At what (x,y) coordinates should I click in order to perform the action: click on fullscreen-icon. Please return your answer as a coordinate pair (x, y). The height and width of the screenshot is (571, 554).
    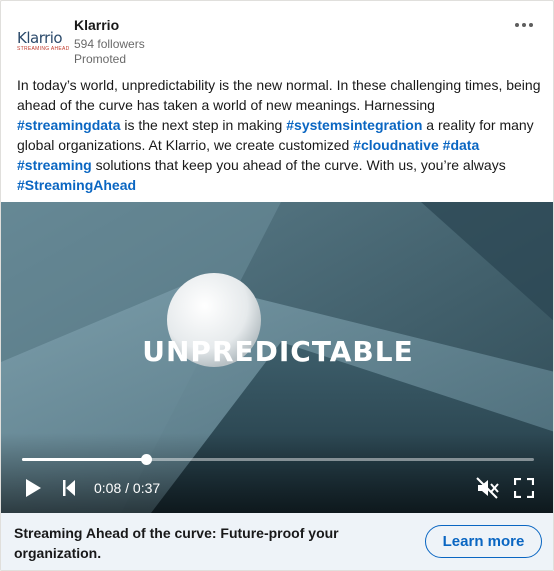
    Looking at the image, I should click on (524, 488).